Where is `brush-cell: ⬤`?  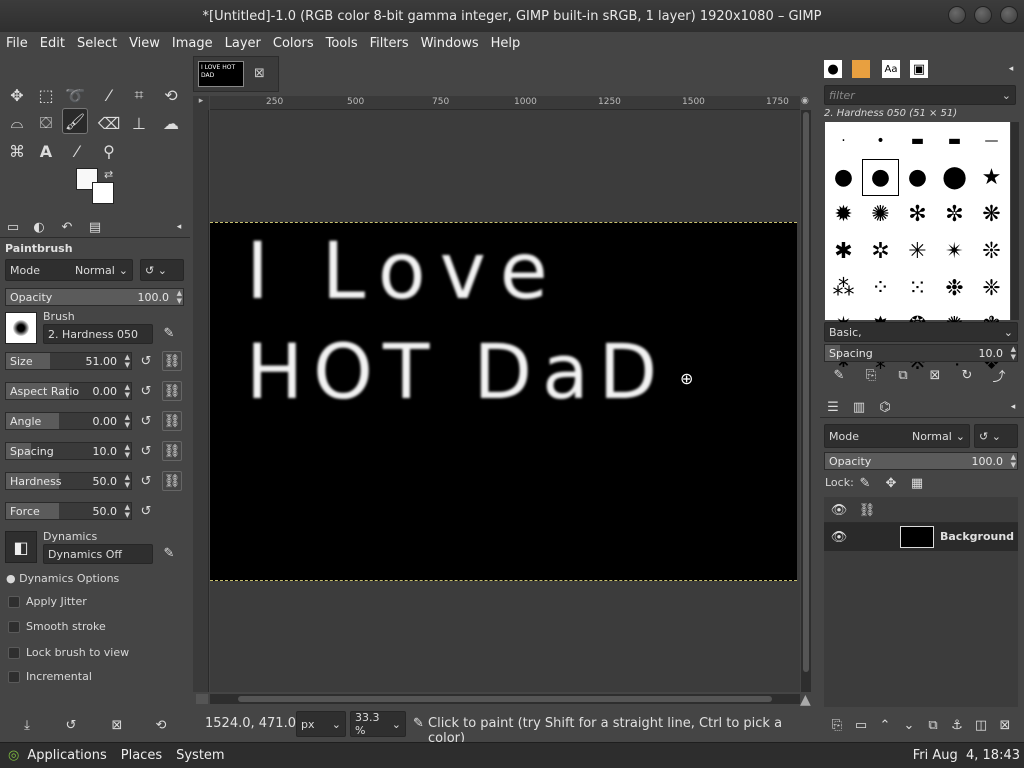 brush-cell: ⬤ is located at coordinates (954, 177).